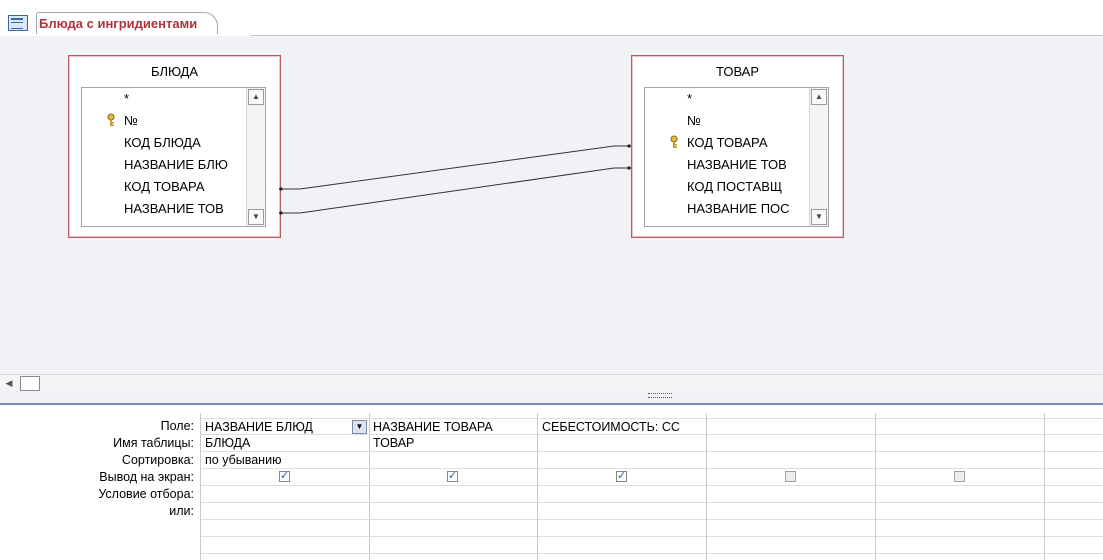  Describe the element at coordinates (737, 71) in the screenshot. I see `table-title: ТОВАР` at that location.